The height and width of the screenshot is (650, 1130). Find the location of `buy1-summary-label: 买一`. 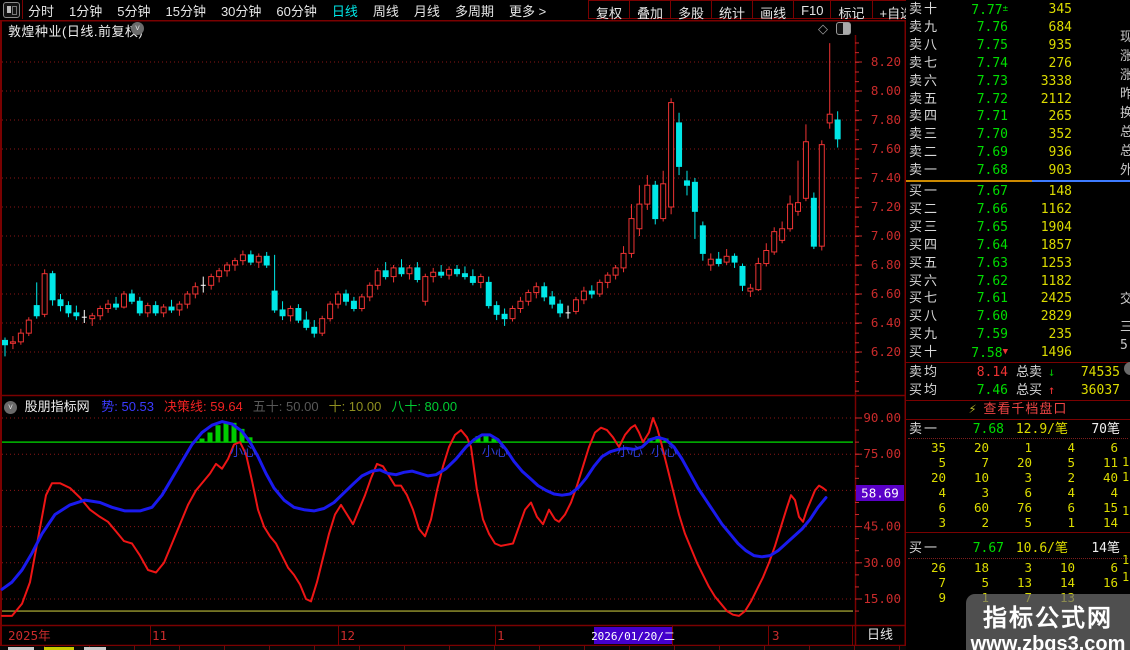

buy1-summary-label: 买一 is located at coordinates (924, 548).